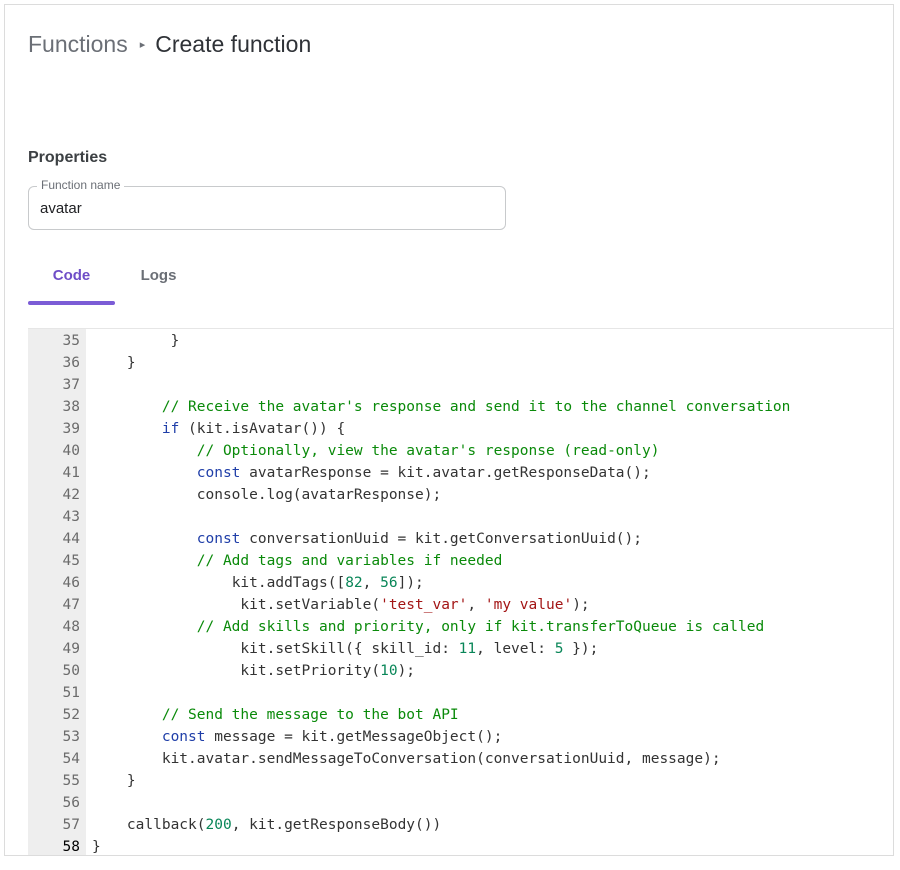 Image resolution: width=900 pixels, height=870 pixels. Describe the element at coordinates (253, 429) in the screenshot. I see `code-text: if (kit.isAvatar()) {` at that location.